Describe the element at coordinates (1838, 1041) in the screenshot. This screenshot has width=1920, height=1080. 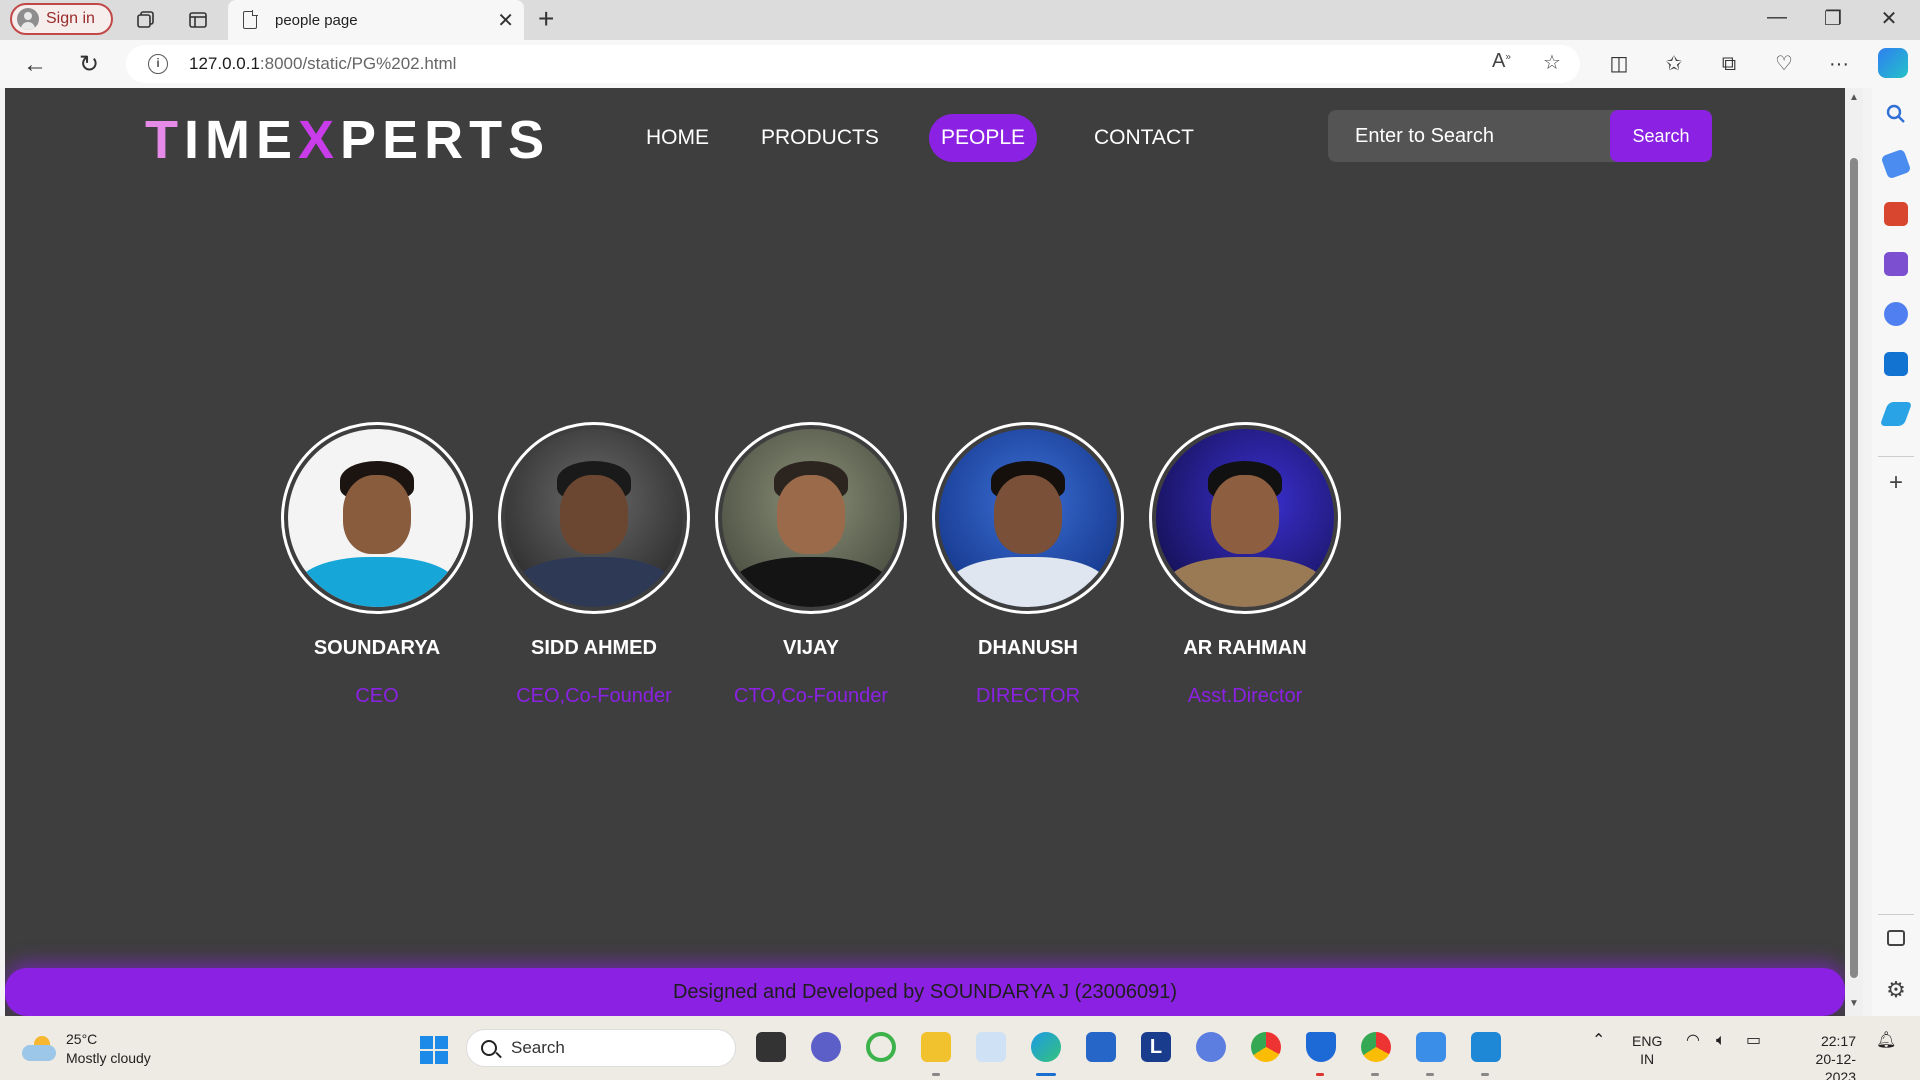
I see `clock-time: 22:17` at that location.